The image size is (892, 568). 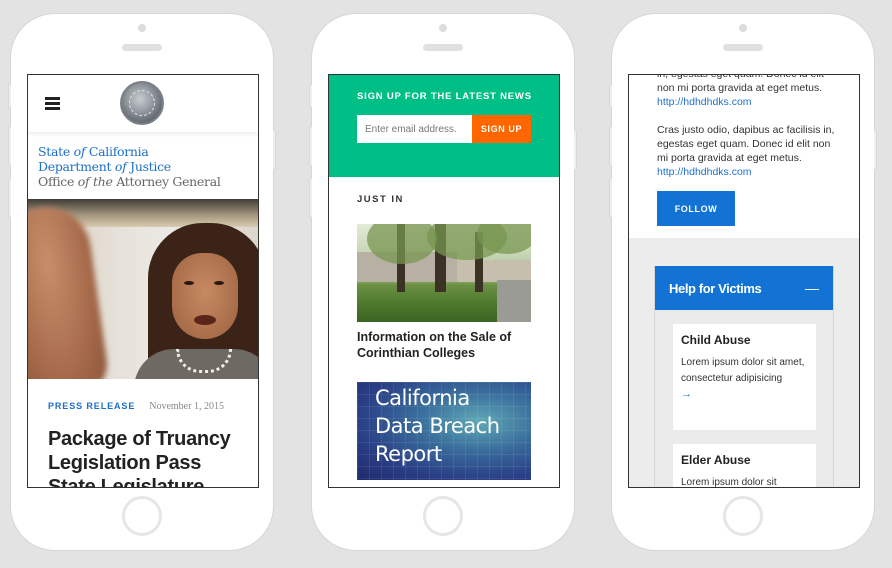 What do you see at coordinates (414, 129) in the screenshot?
I see `email-input` at bounding box center [414, 129].